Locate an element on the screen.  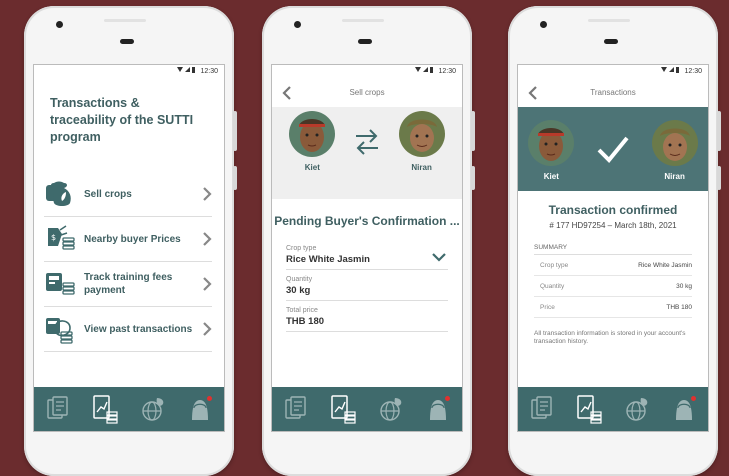
chevron-down-icon is located at coordinates (439, 257).